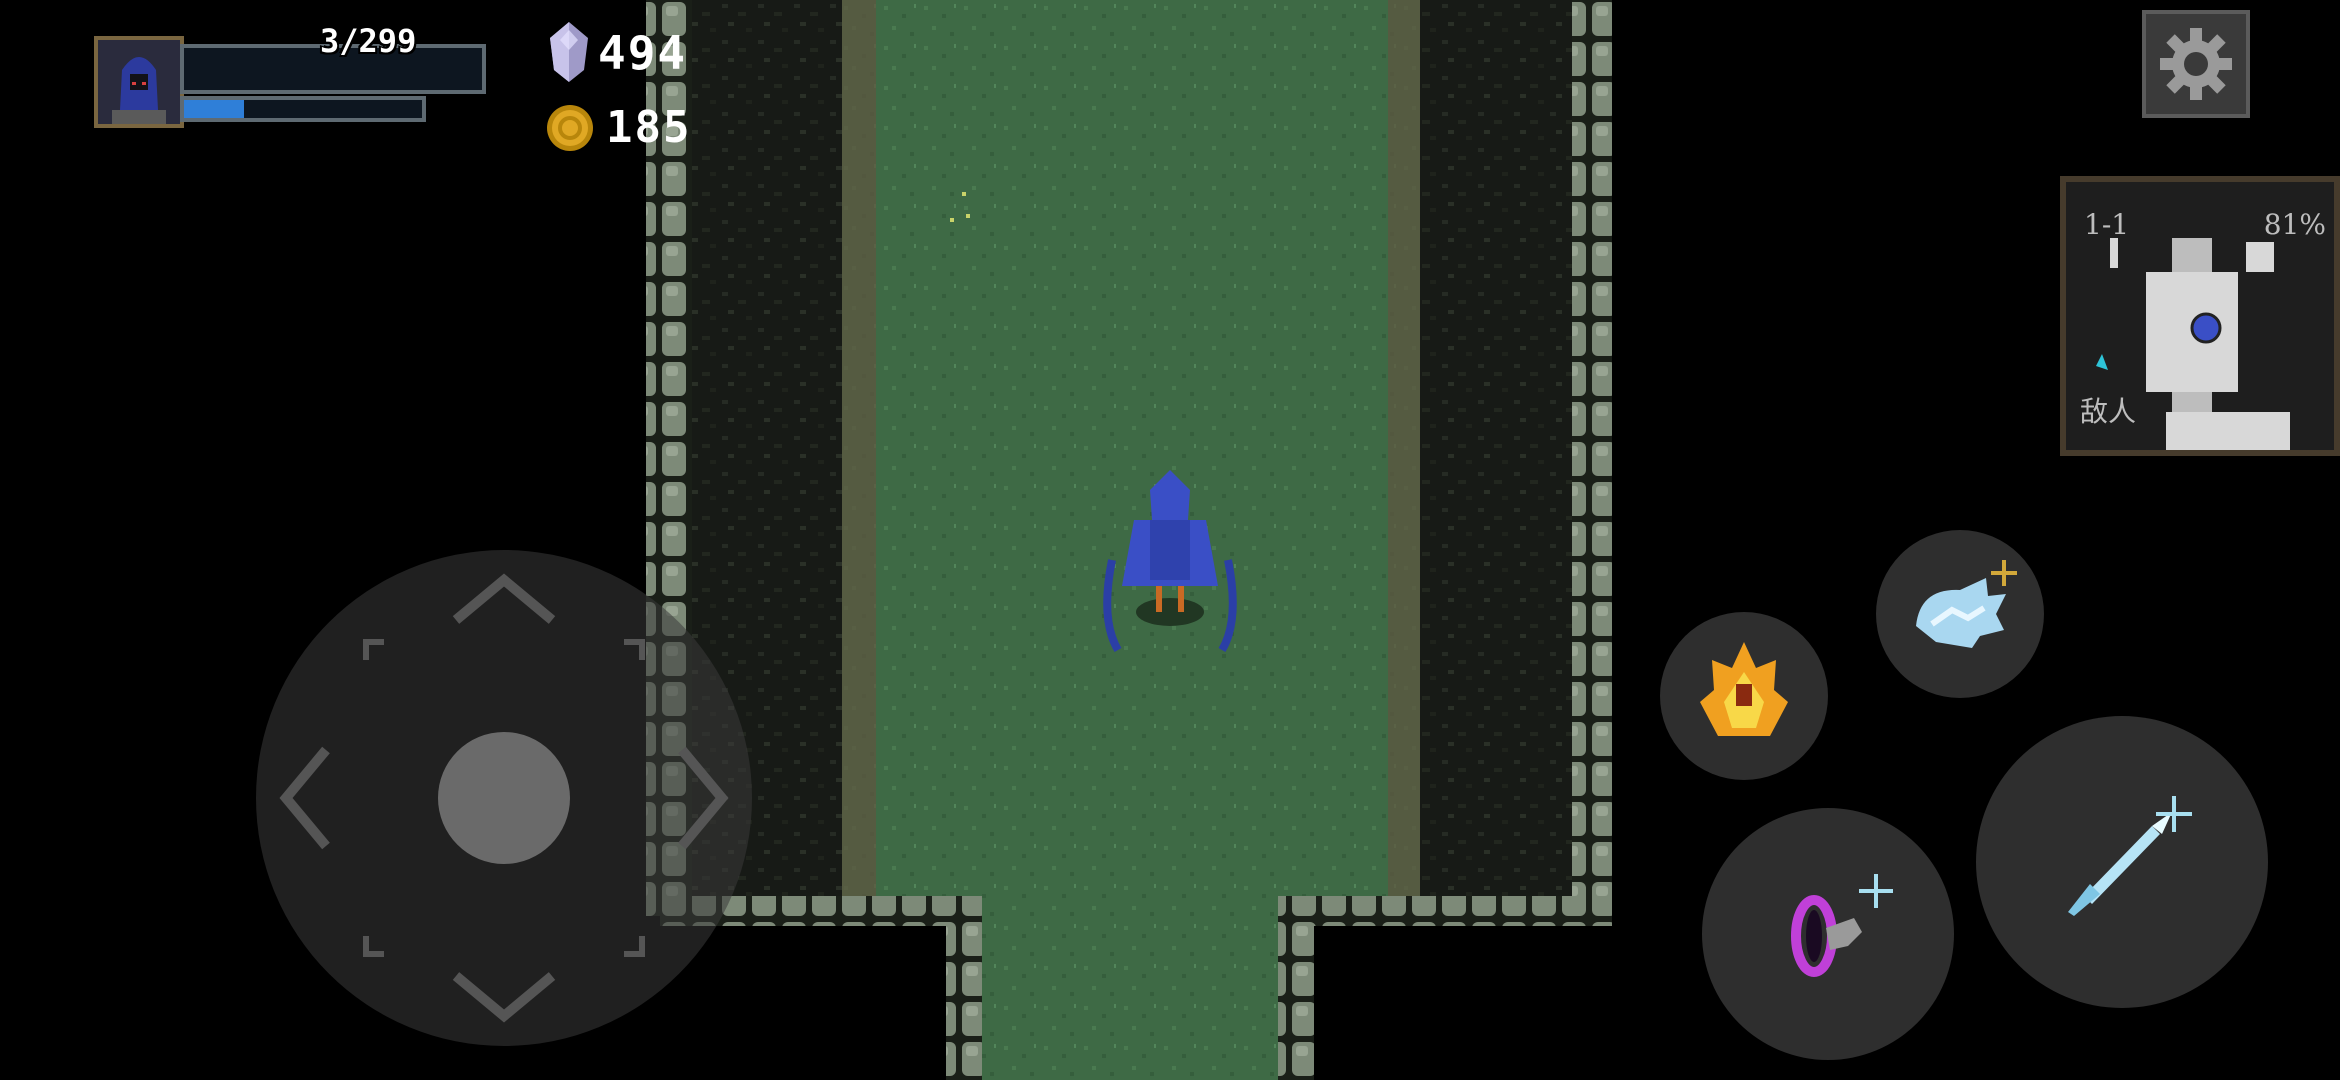 This screenshot has width=2340, height=1080. Describe the element at coordinates (214, 109) in the screenshot. I see `mana-fill` at that location.